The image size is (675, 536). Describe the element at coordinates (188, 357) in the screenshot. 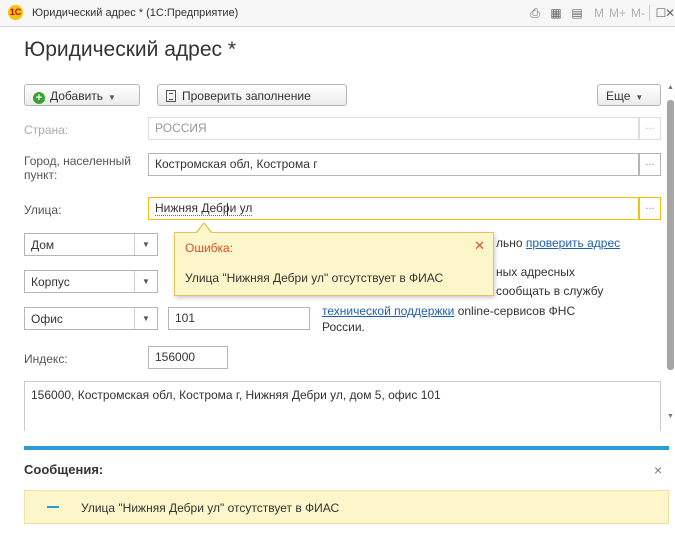

I see `index-field: 156000` at that location.